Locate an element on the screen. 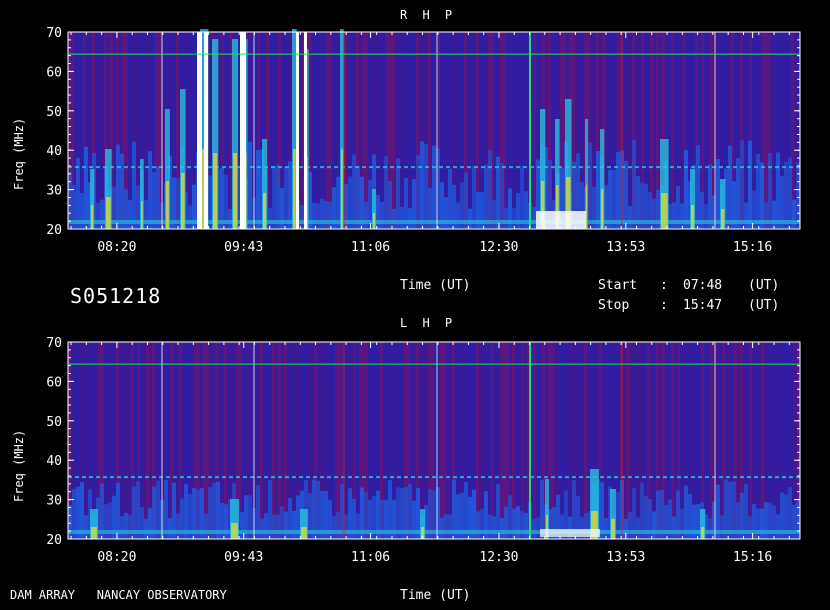 The image size is (830, 610). y-tick-label: 70 is located at coordinates (54, 33).